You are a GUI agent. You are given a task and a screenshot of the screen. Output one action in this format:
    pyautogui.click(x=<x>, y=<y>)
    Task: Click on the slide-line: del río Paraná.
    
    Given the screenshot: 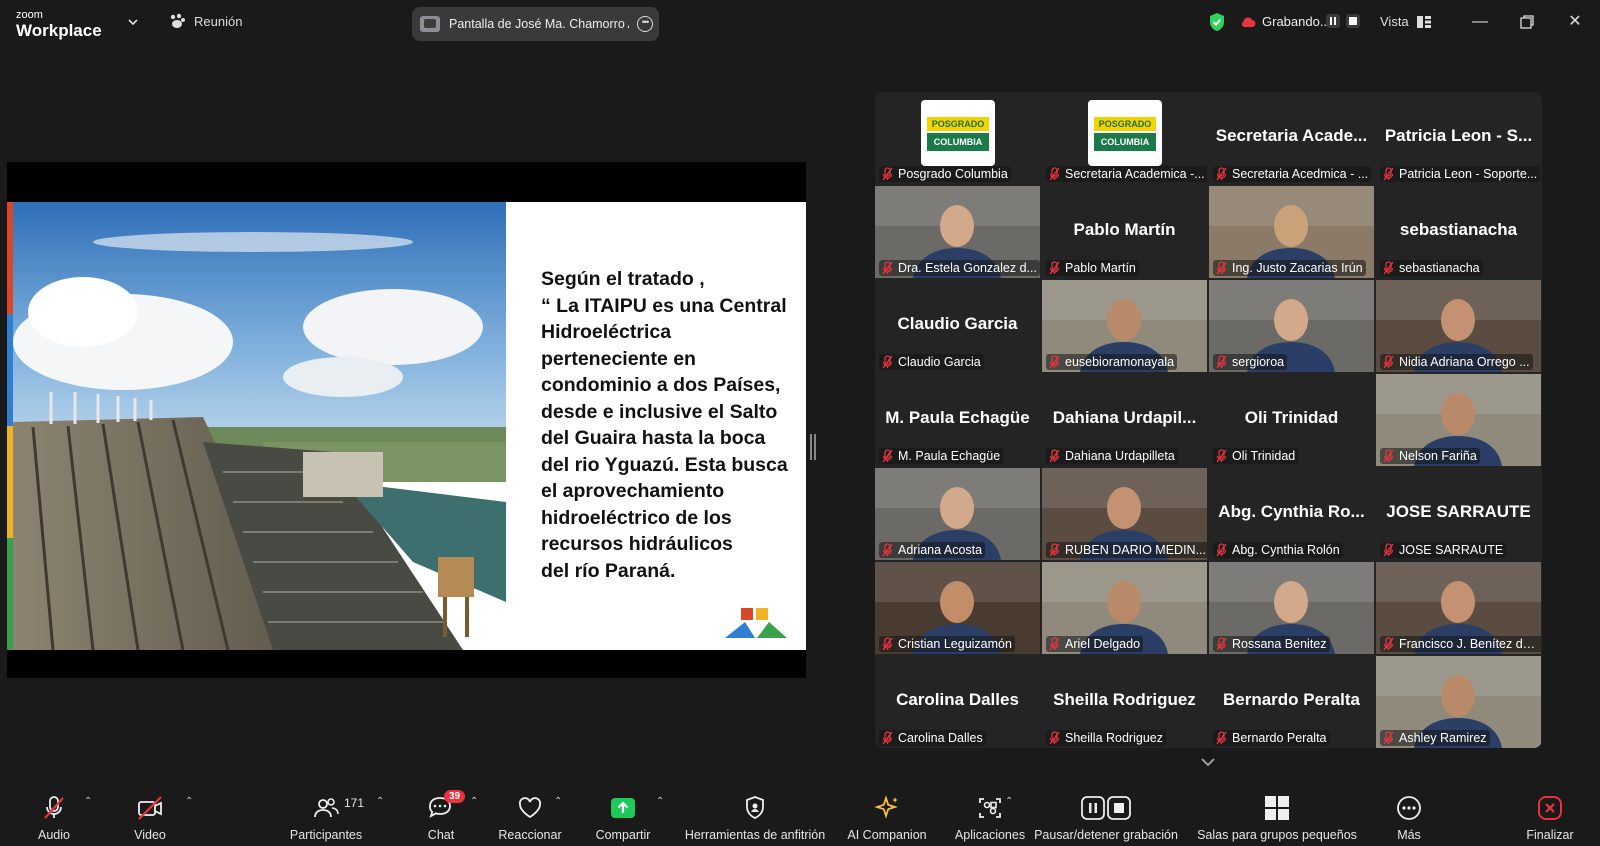 What is the action you would take?
    pyautogui.click(x=608, y=570)
    